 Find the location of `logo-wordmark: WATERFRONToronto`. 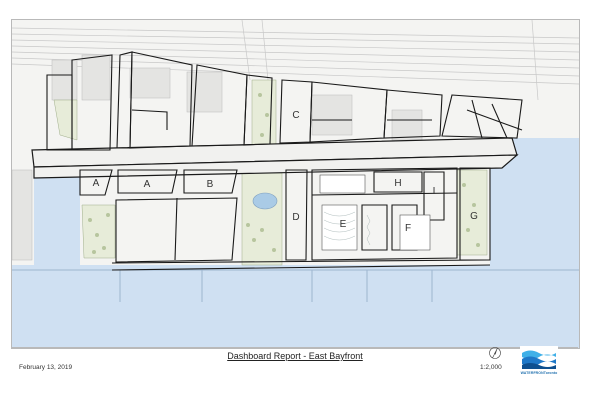

logo-wordmark: WATERFRONToronto is located at coordinates (539, 373).